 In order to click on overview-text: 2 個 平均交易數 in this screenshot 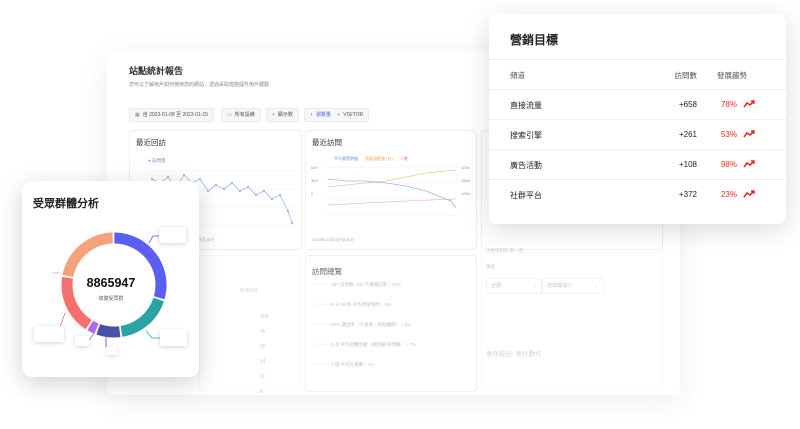, I will do `click(347, 364)`.